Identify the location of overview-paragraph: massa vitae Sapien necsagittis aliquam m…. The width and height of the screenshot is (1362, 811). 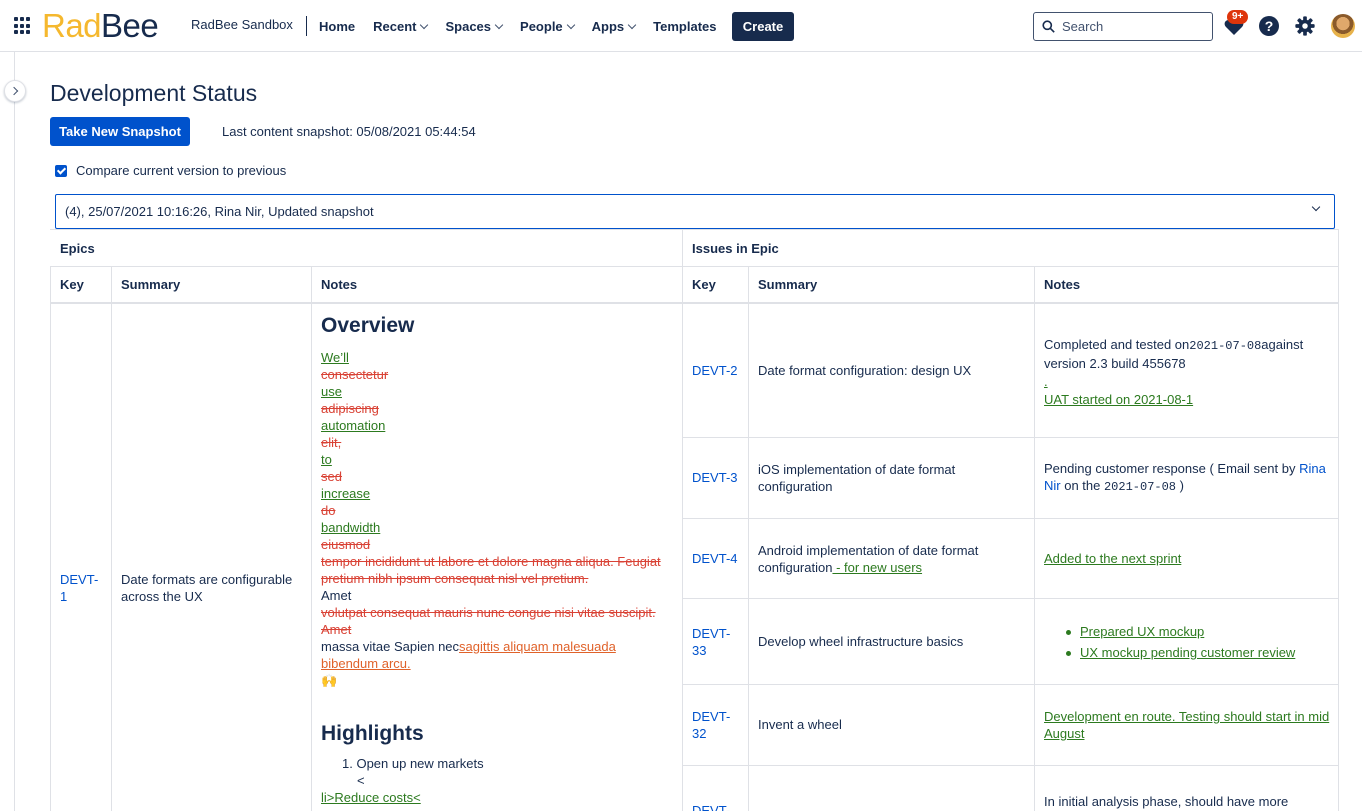
(498, 655).